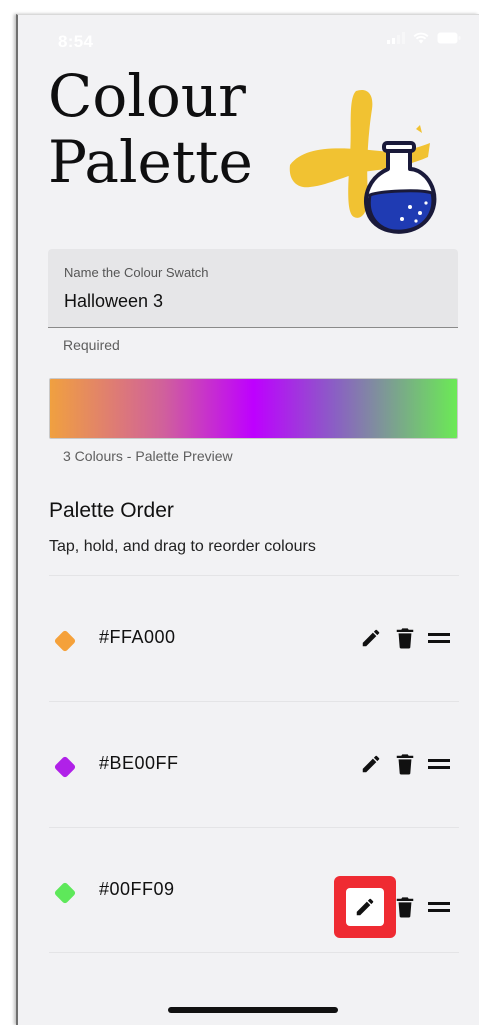 The width and height of the screenshot is (479, 1025). I want to click on page-title-line2: Palette, so click(150, 162).